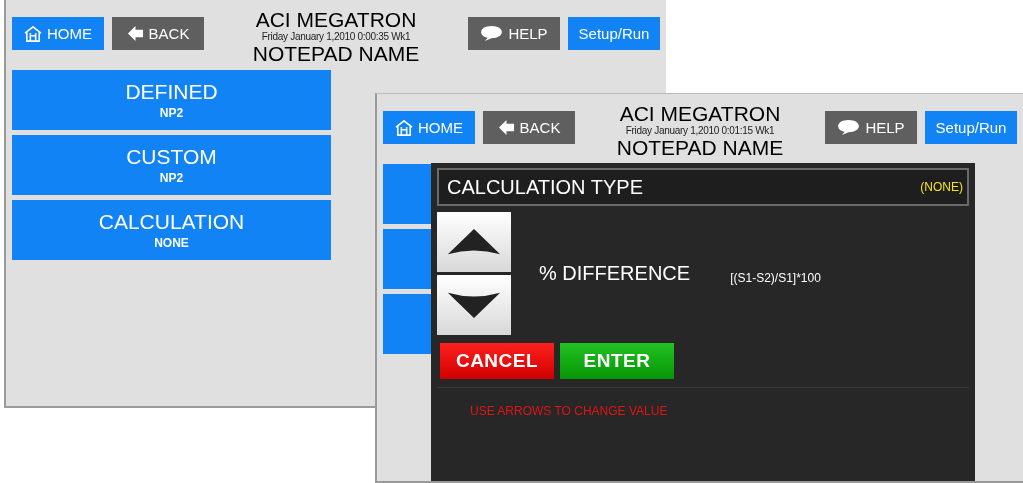 Image resolution: width=1023 pixels, height=483 pixels. What do you see at coordinates (336, 36) in the screenshot?
I see `date-time: Friday January 1,2010 0:00:35 Wk1` at bounding box center [336, 36].